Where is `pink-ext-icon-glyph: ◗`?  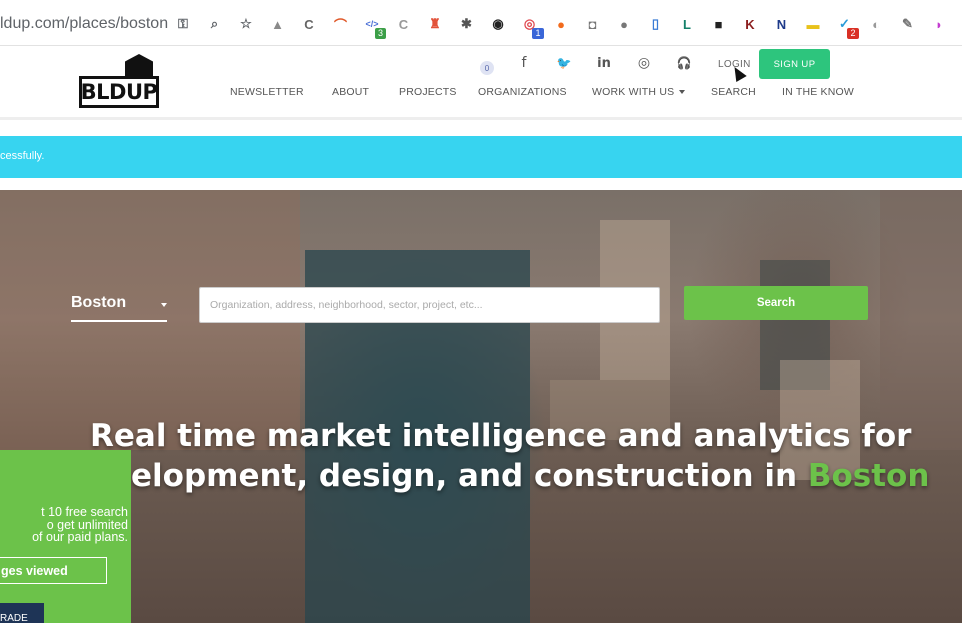 pink-ext-icon-glyph: ◗ is located at coordinates (939, 24).